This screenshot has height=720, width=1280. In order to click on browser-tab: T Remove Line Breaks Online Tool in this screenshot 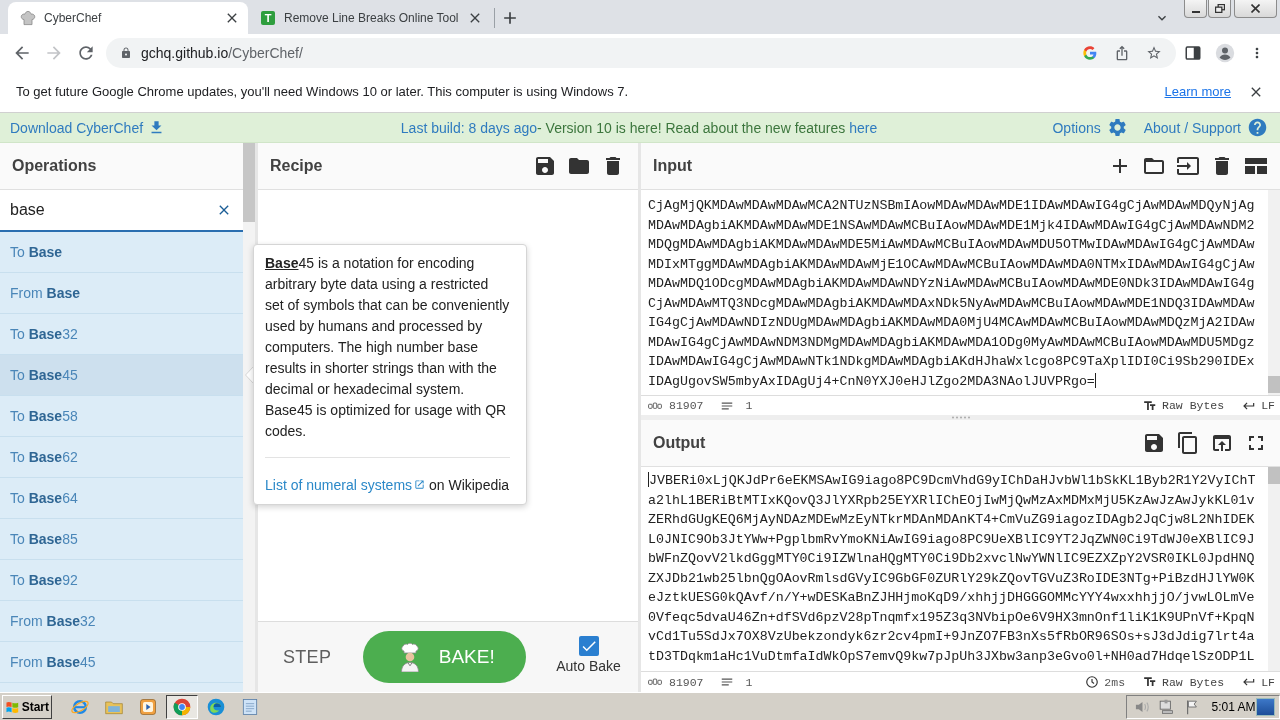, I will do `click(368, 18)`.